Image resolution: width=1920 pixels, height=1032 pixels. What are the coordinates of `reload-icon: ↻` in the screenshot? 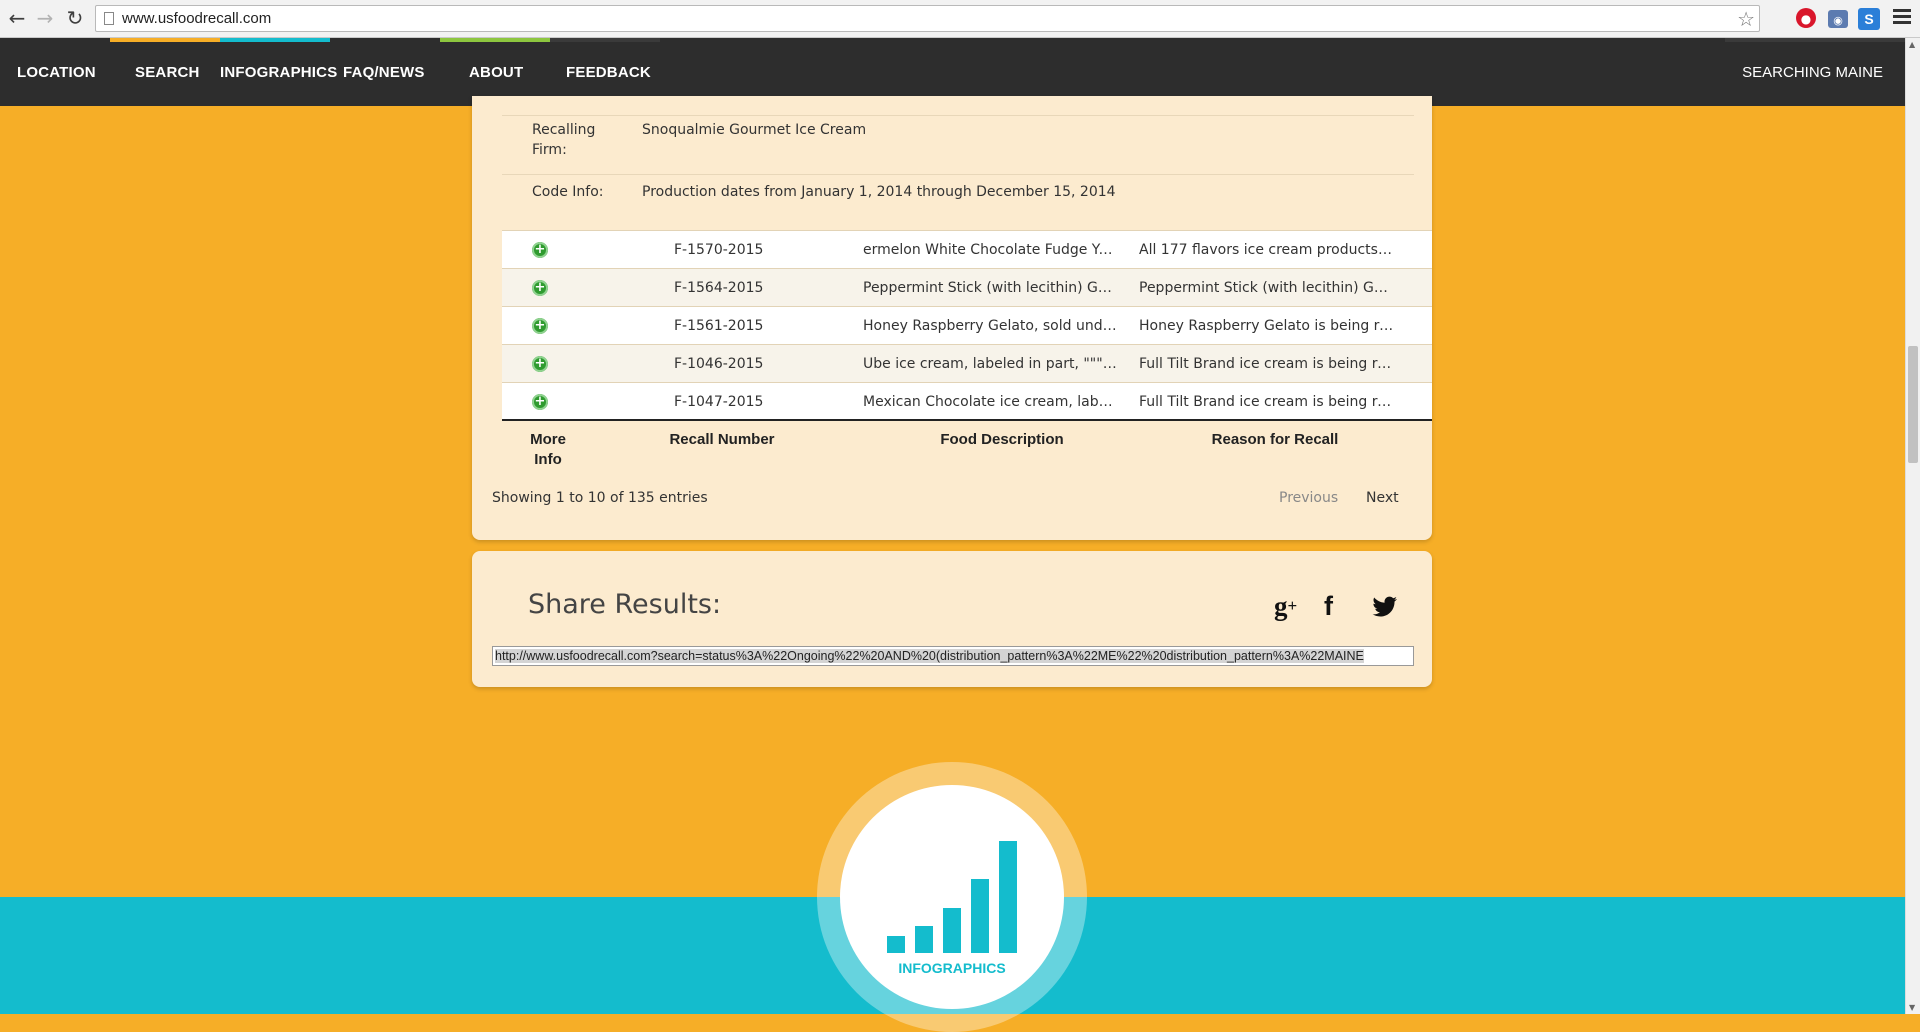 It's located at (75, 18).